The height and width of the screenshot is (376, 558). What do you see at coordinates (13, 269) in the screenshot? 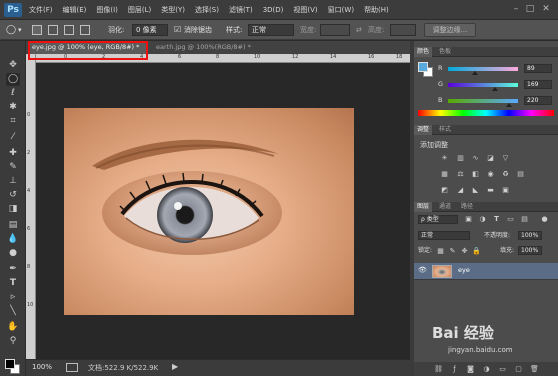
I see `pen-tool-icon: ✒` at bounding box center [13, 269].